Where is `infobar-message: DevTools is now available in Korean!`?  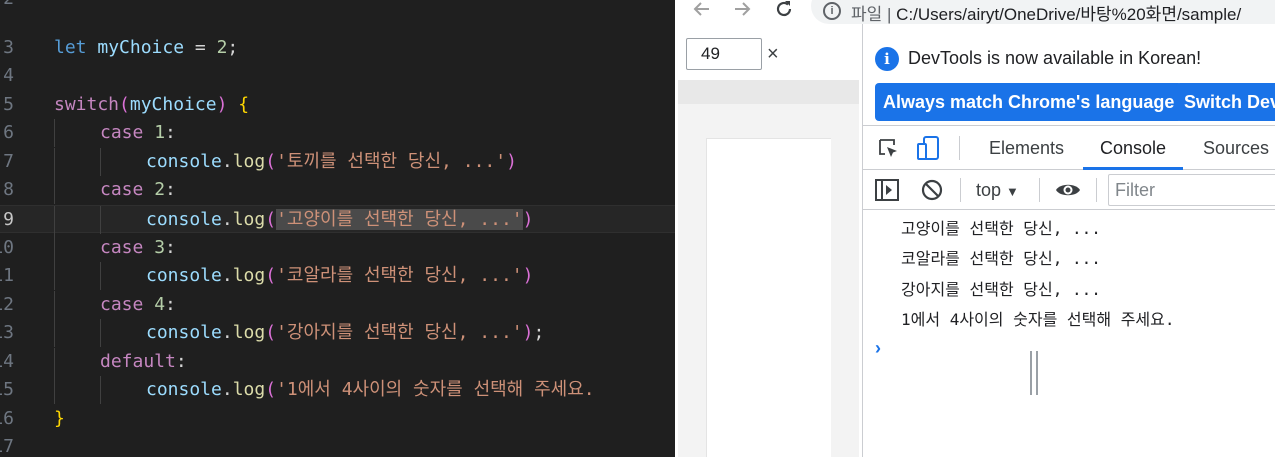 infobar-message: DevTools is now available in Korean! is located at coordinates (1055, 58).